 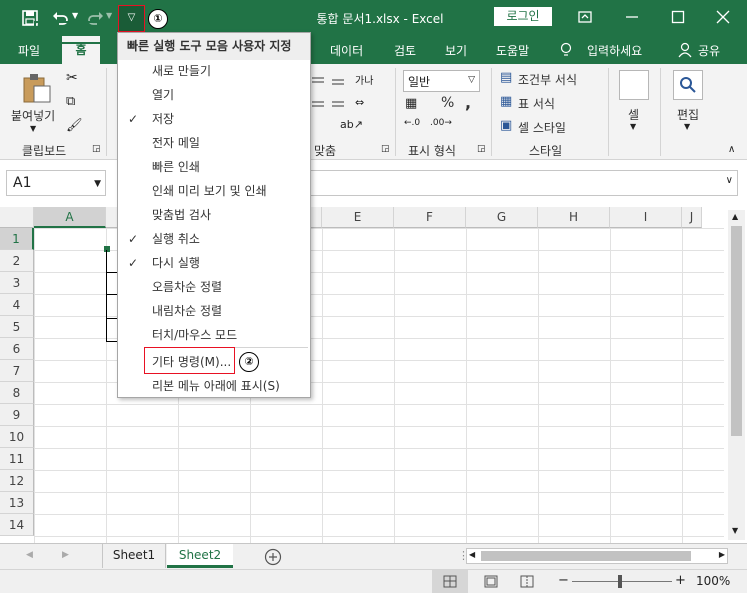 What do you see at coordinates (364, 79) in the screenshot?
I see `wrap-text-icon: 가나` at bounding box center [364, 79].